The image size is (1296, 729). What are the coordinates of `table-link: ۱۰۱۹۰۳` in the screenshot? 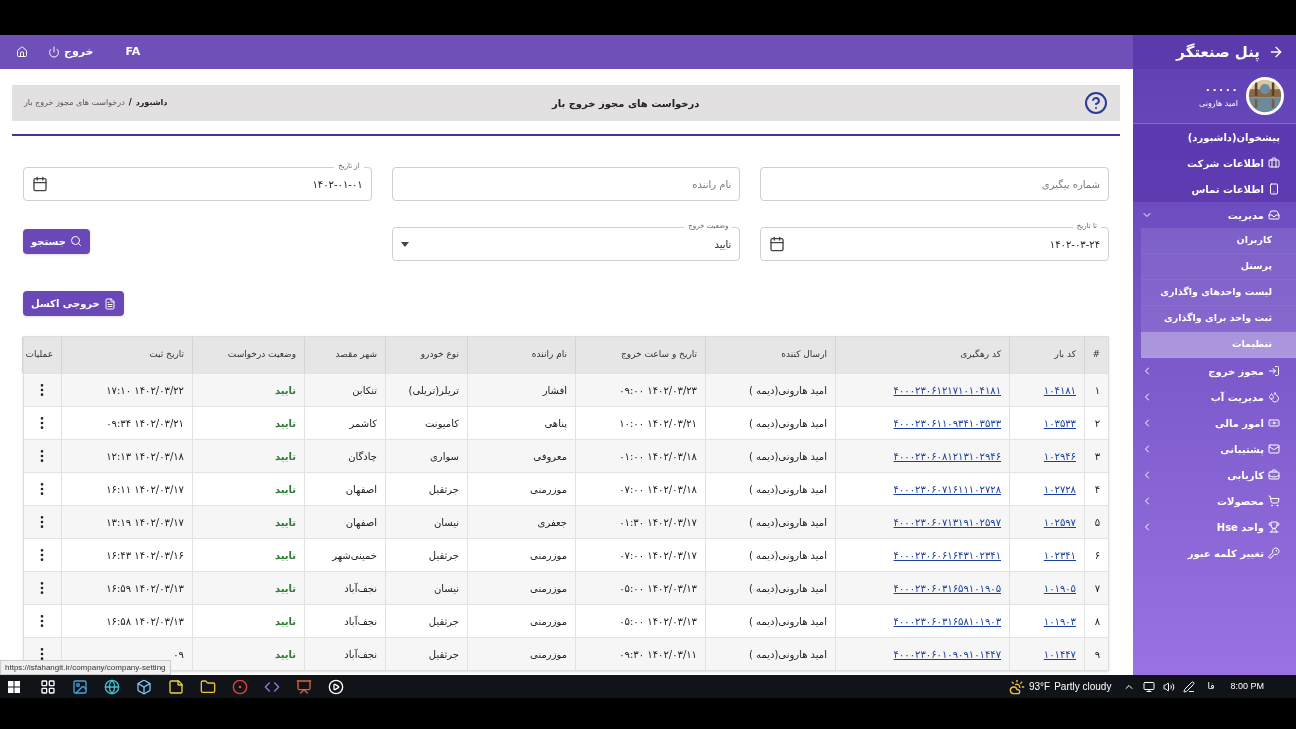 It's located at (1059, 621).